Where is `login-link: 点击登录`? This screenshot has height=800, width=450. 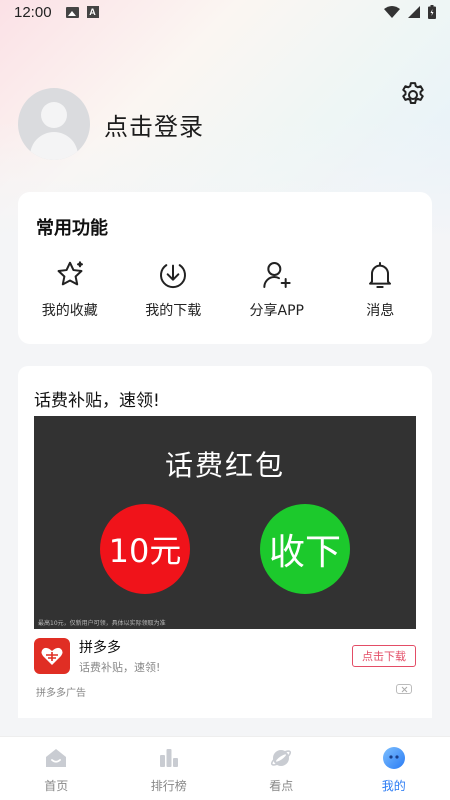 login-link: 点击登录 is located at coordinates (154, 124).